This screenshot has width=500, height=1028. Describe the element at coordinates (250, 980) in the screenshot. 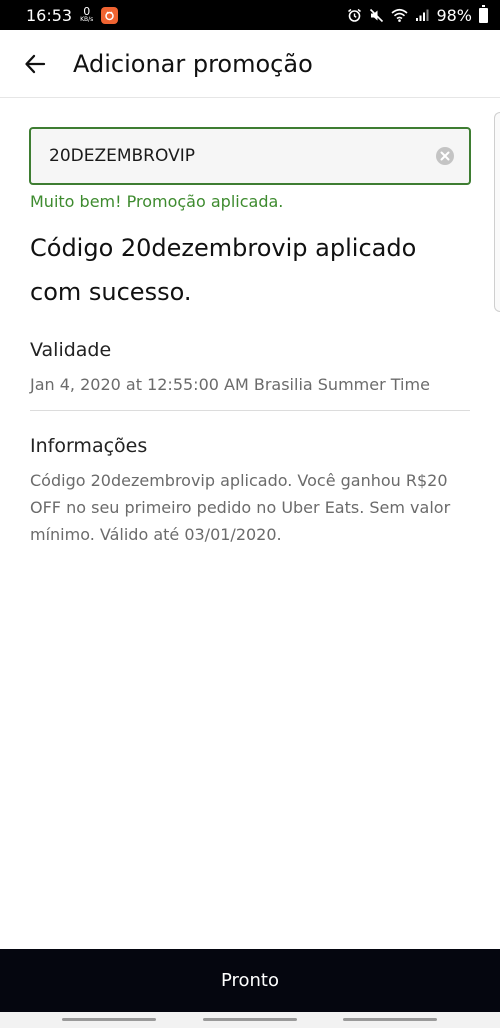

I see `done-button: Pronto` at that location.